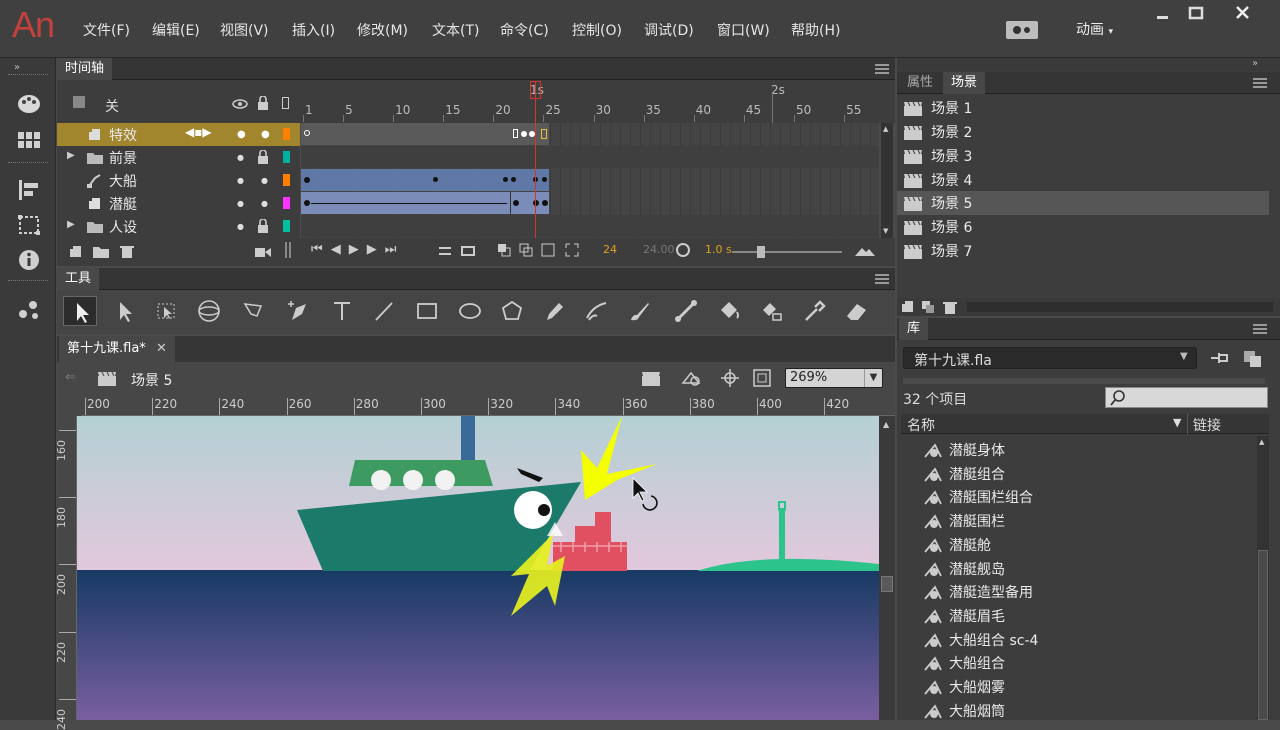  I want to click on back-arrow-icon: ⇐, so click(70, 377).